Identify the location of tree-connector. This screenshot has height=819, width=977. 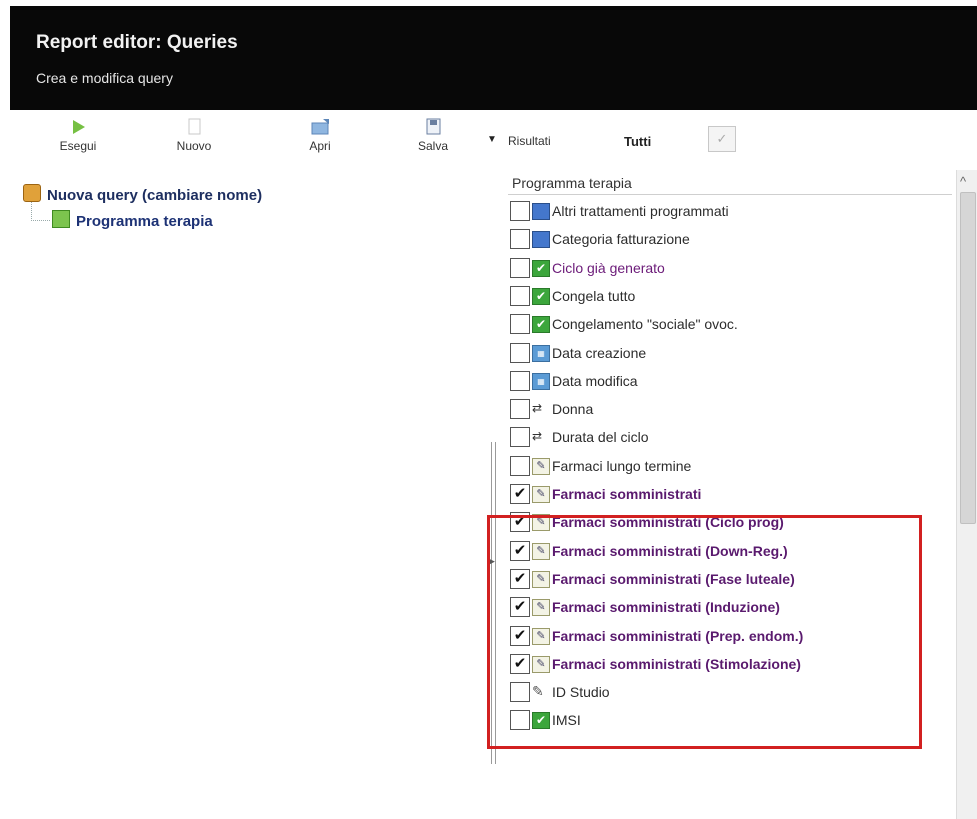
(40, 211).